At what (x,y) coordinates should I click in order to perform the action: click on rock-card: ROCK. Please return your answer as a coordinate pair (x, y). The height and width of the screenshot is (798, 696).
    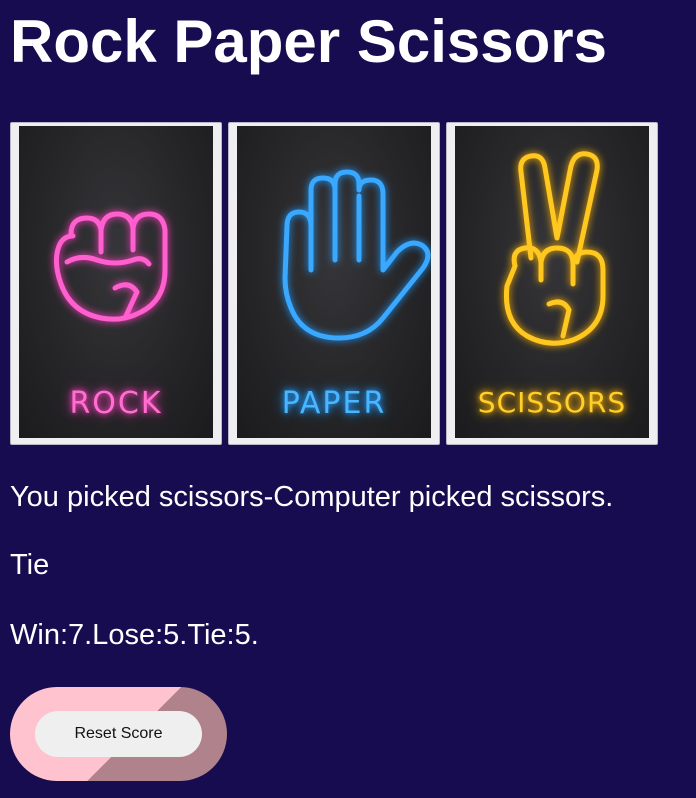
    Looking at the image, I should click on (116, 282).